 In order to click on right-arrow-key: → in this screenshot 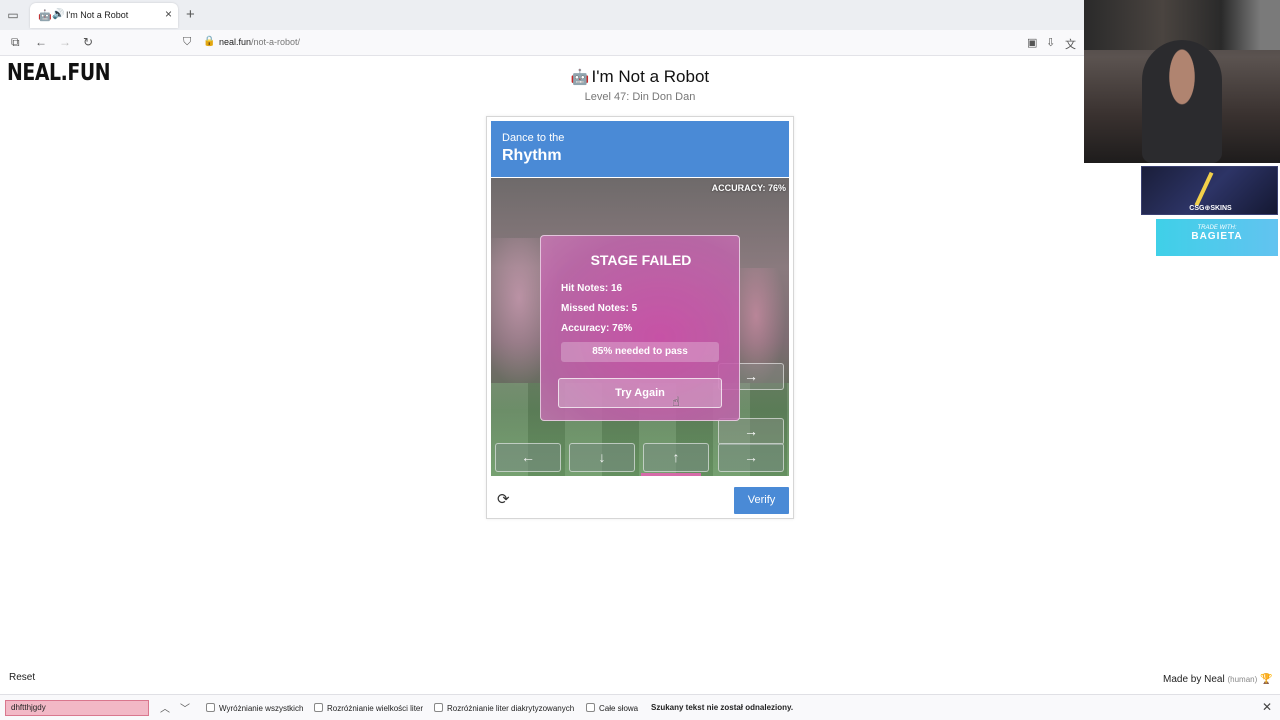, I will do `click(751, 457)`.